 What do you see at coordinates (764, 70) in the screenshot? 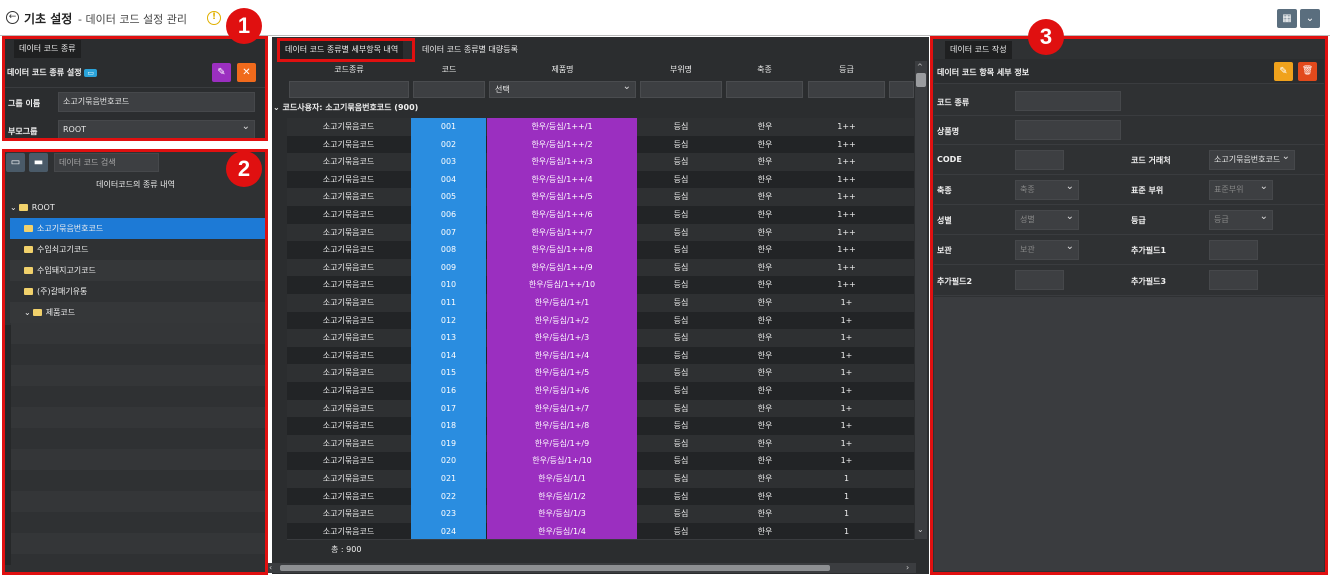
I see `col-species-header: 축종` at bounding box center [764, 70].